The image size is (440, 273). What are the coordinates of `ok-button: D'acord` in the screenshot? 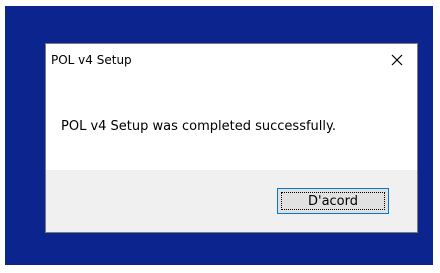 It's located at (333, 201).